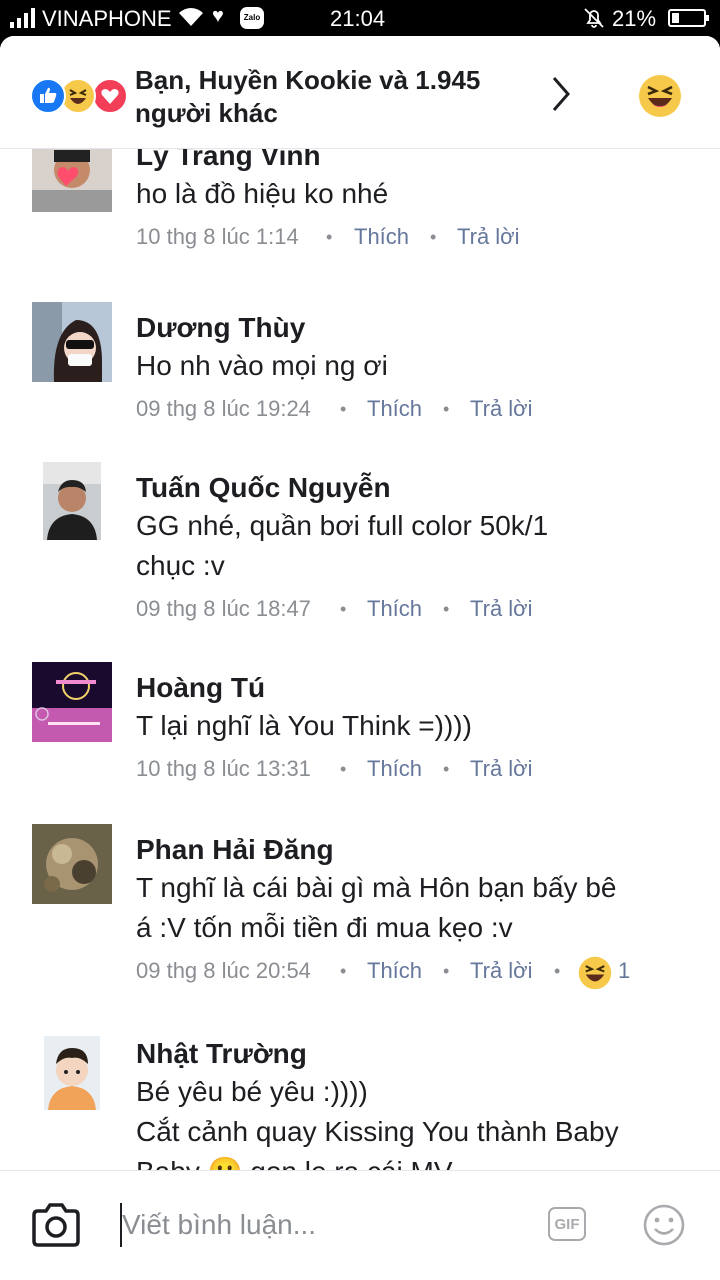  I want to click on comment-author: Lý Trang Vinh, so click(416, 161).